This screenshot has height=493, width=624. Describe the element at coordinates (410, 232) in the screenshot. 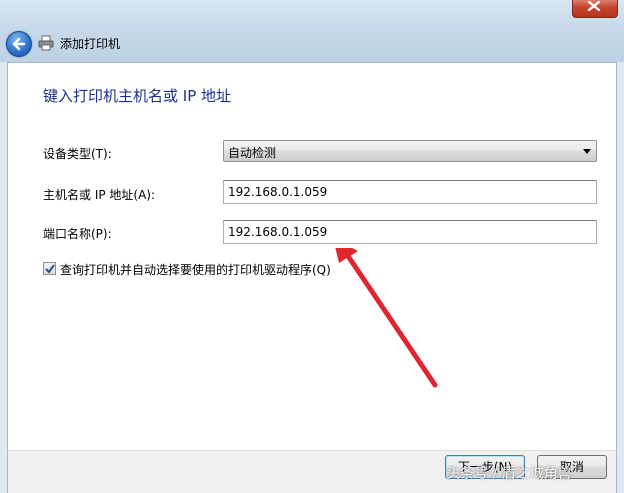

I see `port-input: 192.168.0.1.059` at that location.